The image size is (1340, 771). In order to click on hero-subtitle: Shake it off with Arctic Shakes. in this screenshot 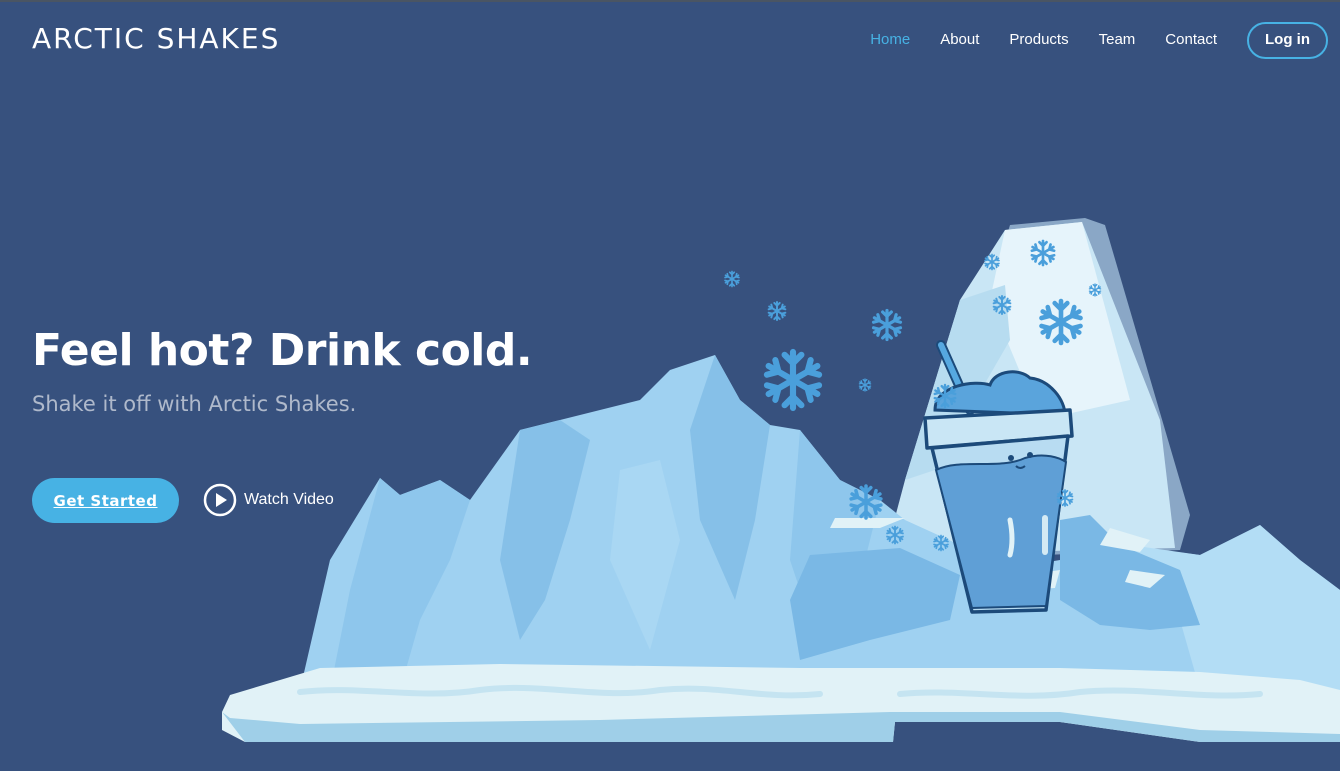, I will do `click(194, 404)`.